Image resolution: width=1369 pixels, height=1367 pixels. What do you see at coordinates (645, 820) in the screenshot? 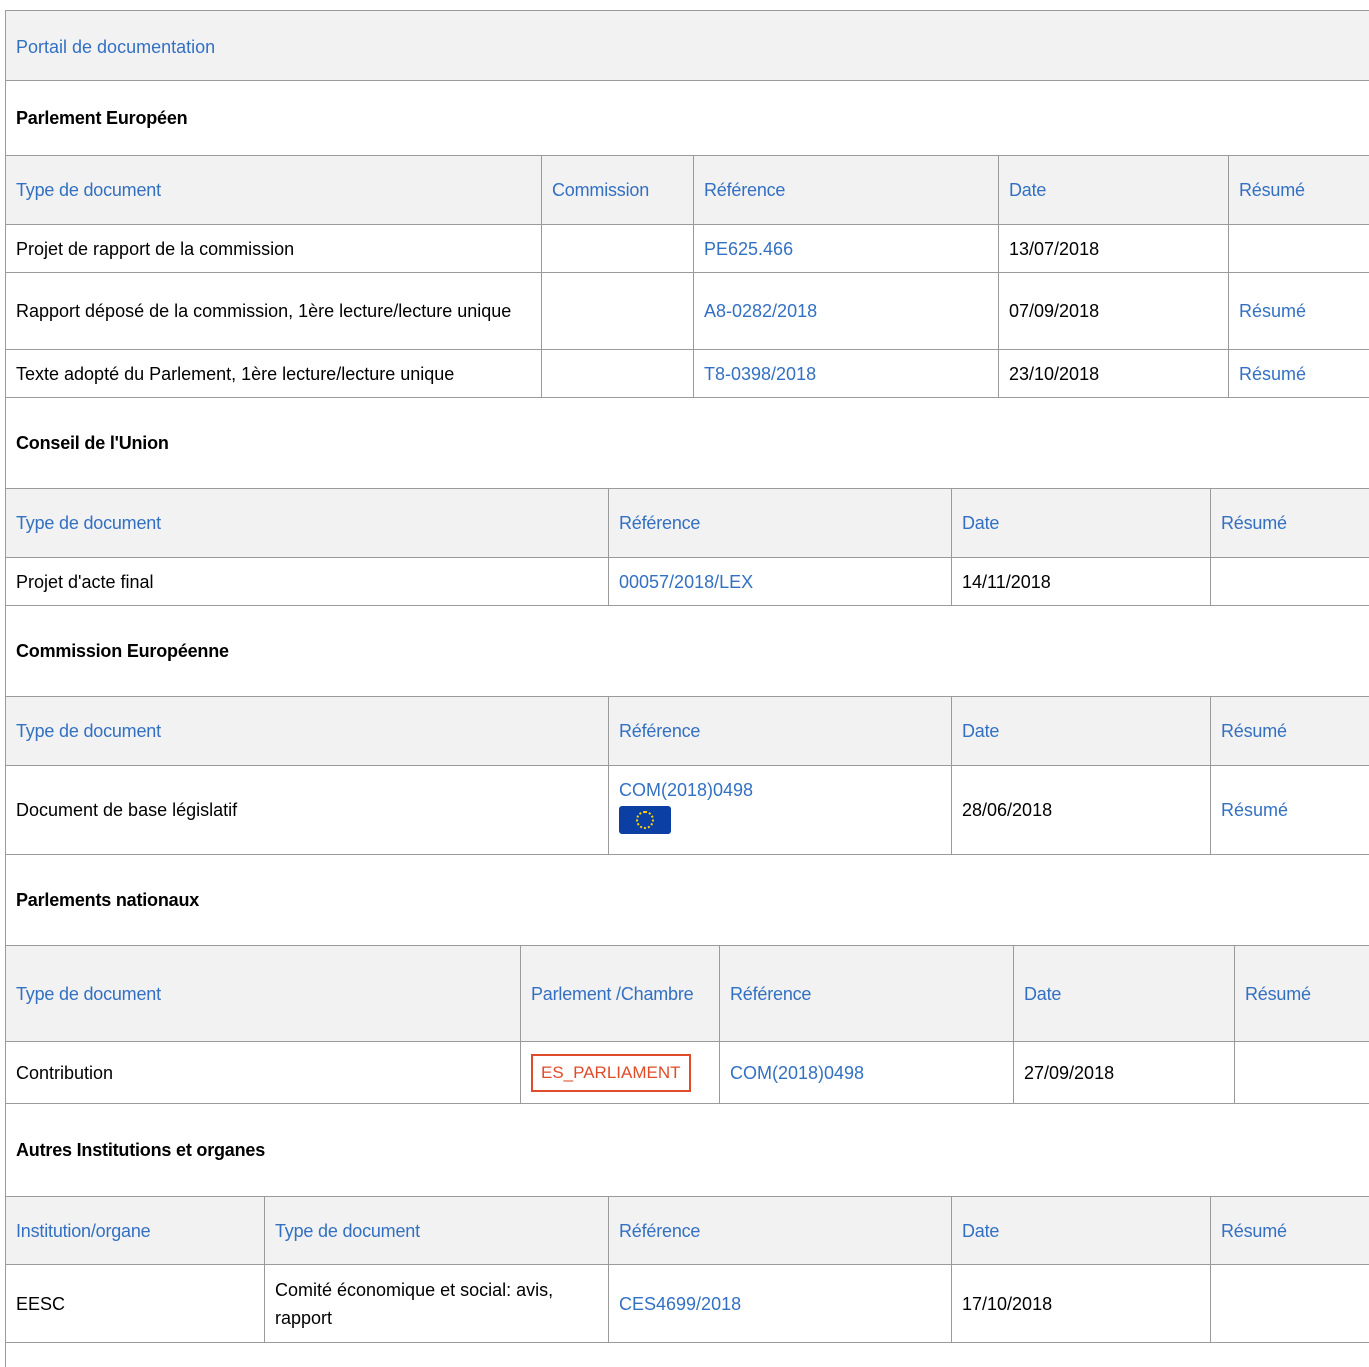
I see `eu-flag-icon` at bounding box center [645, 820].